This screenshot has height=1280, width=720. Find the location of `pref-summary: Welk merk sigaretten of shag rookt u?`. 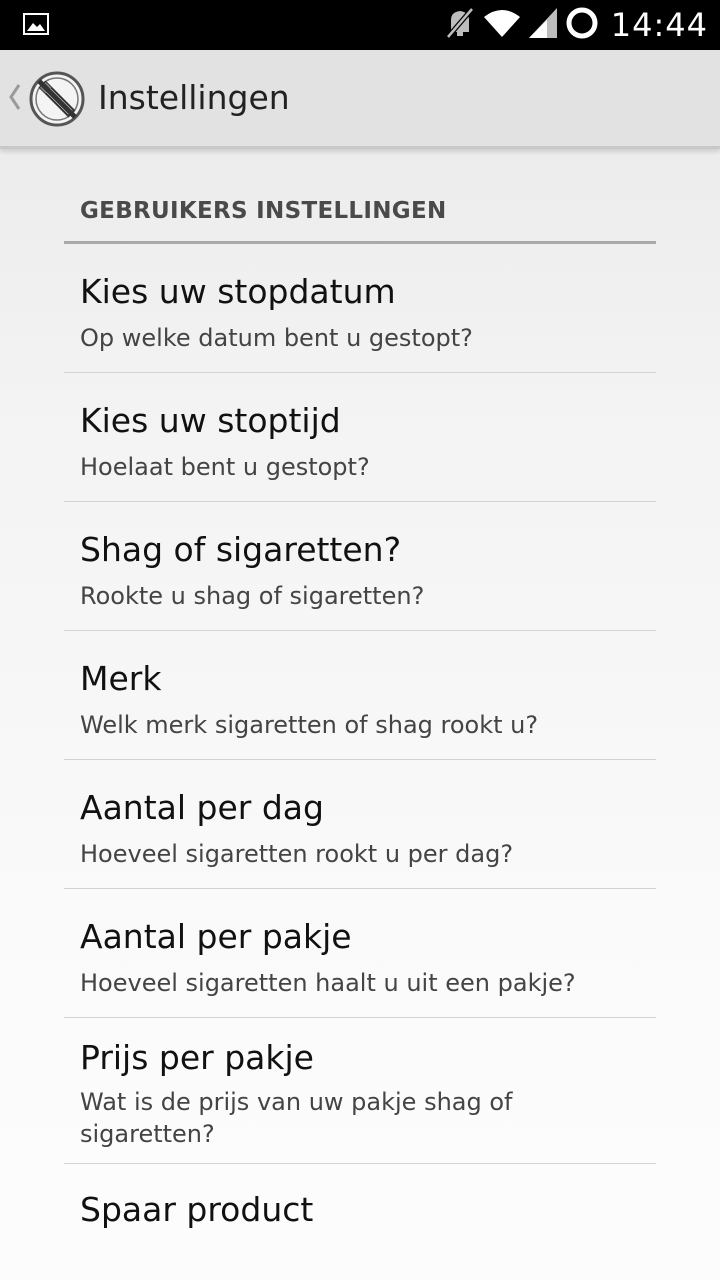

pref-summary: Welk merk sigaretten of shag rookt u? is located at coordinates (309, 725).